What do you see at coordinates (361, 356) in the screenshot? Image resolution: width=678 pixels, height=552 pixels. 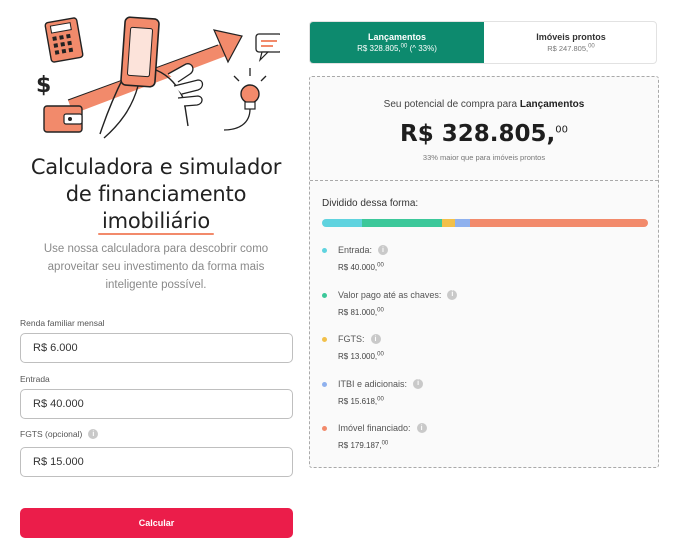 I see `breakdown-item-value: R$ 13.000,00` at bounding box center [361, 356].